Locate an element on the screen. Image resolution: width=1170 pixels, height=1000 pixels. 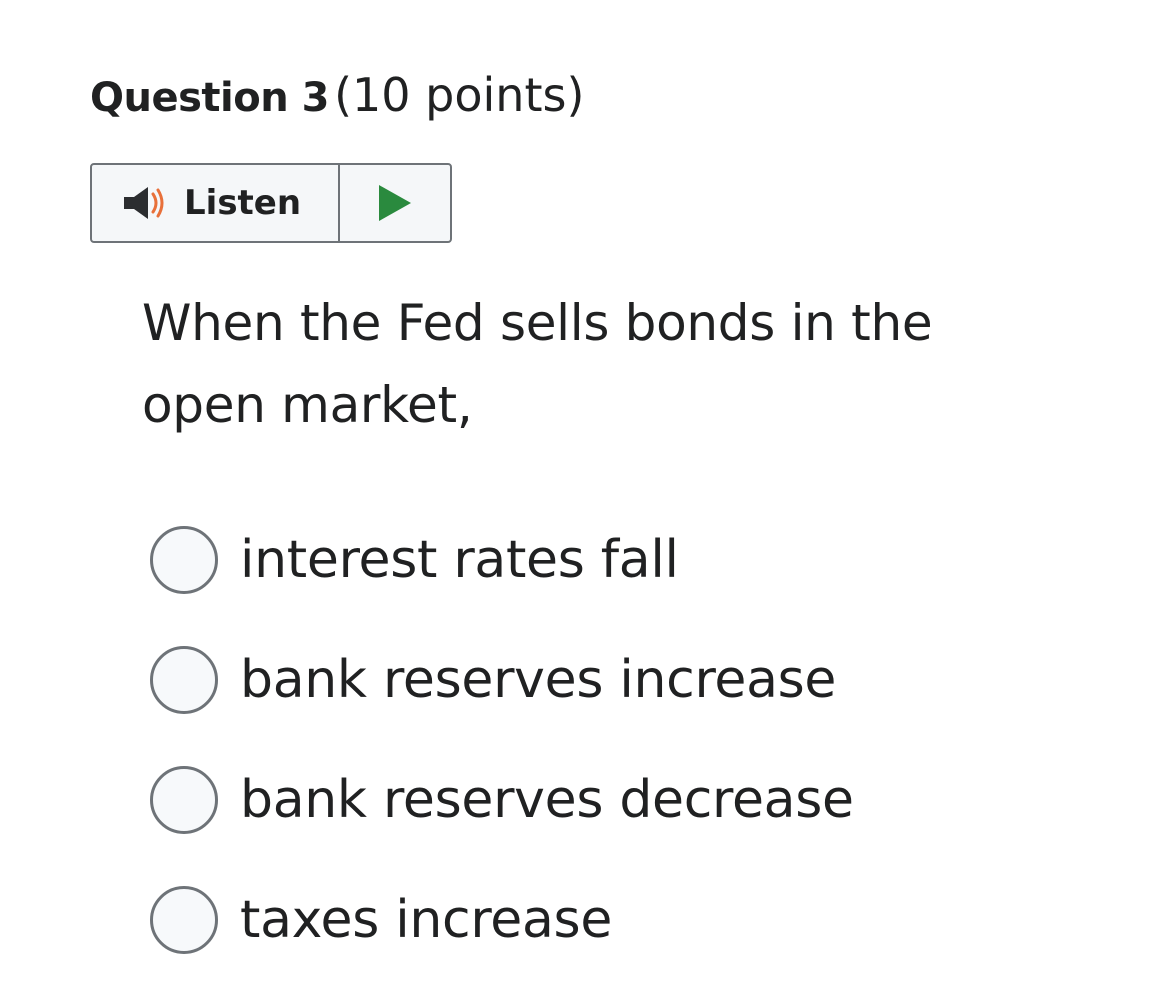
answer-option: taxes increase is located at coordinates (502, 920).